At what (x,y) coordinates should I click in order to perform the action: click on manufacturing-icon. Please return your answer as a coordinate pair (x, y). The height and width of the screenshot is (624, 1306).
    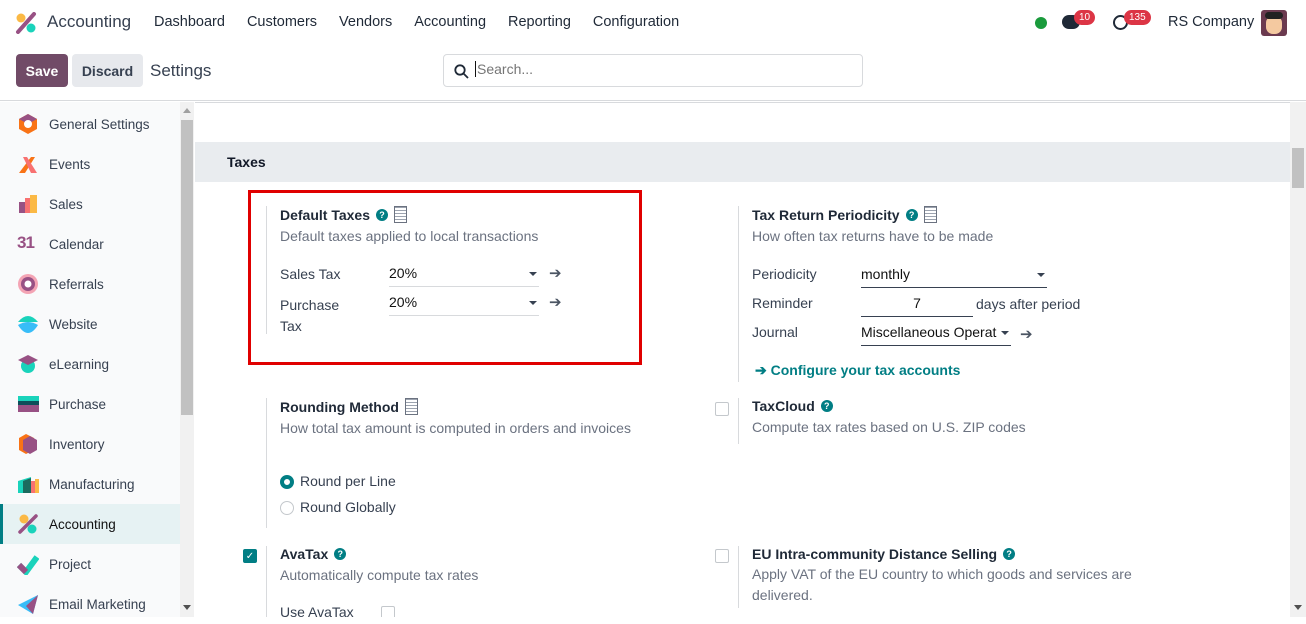
    Looking at the image, I should click on (28, 484).